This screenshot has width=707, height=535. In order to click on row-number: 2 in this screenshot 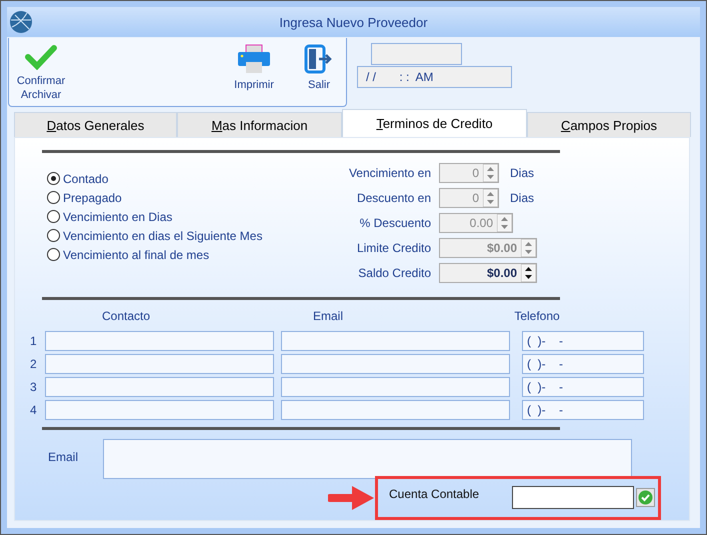, I will do `click(34, 364)`.